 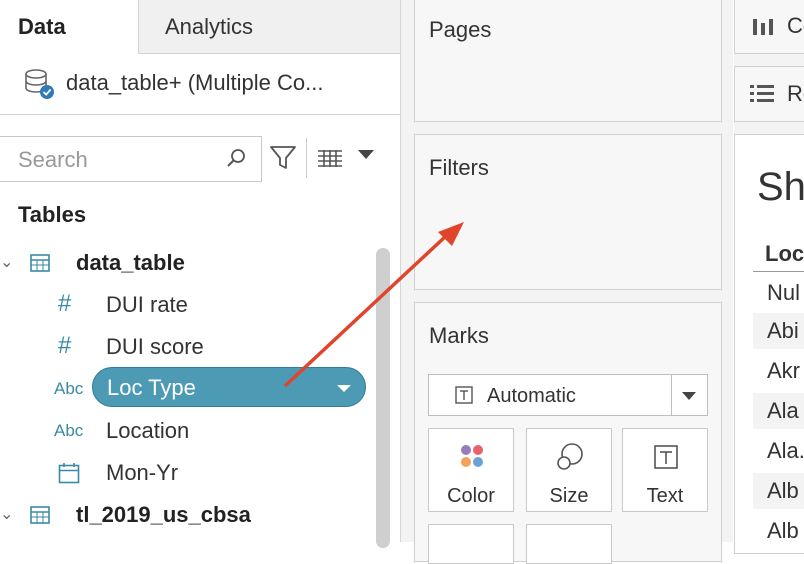 I want to click on field-location: Abc Location, so click(x=185, y=430).